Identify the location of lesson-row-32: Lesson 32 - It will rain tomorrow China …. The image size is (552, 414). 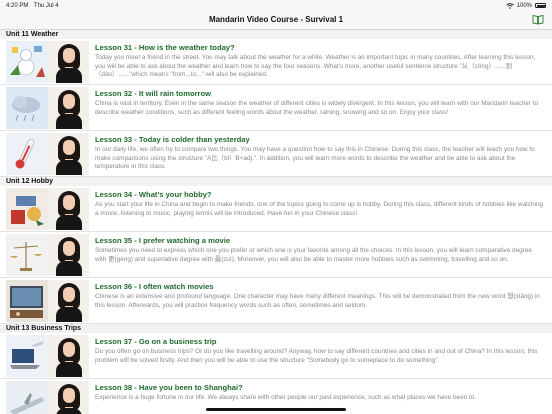
(276, 108).